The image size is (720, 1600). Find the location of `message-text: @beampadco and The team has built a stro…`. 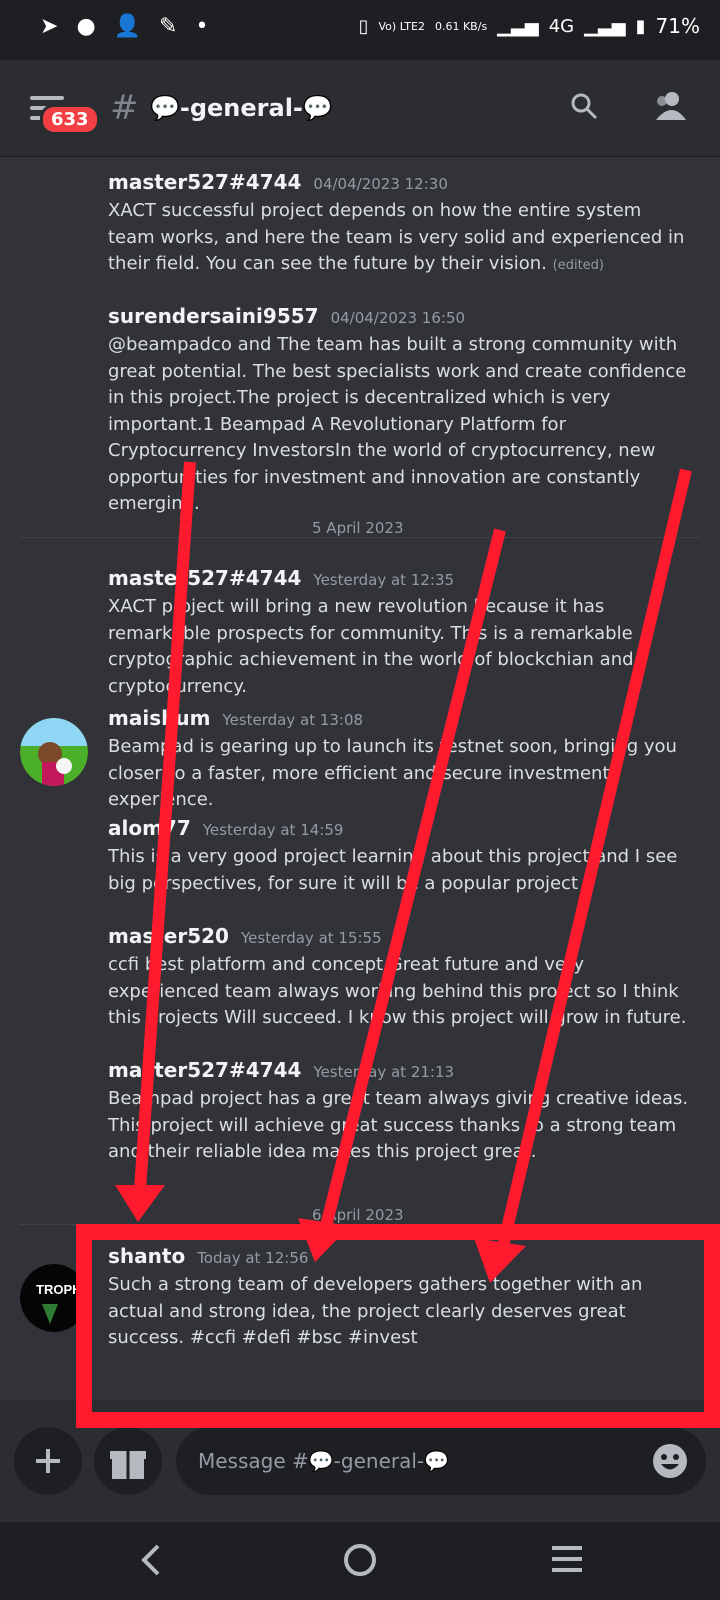

message-text: @beampadco and The team has built a stro… is located at coordinates (397, 424).